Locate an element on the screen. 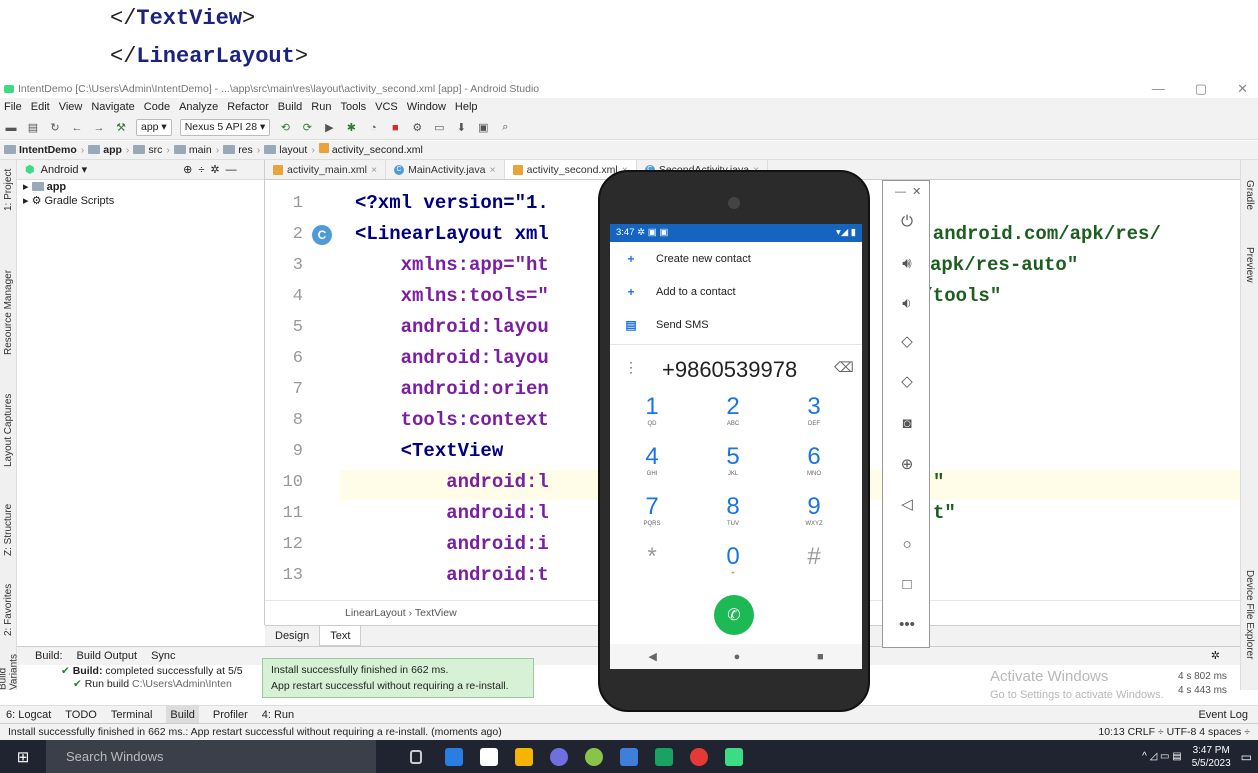 The image size is (1258, 773). collapse-icon: ÷ is located at coordinates (201, 170).